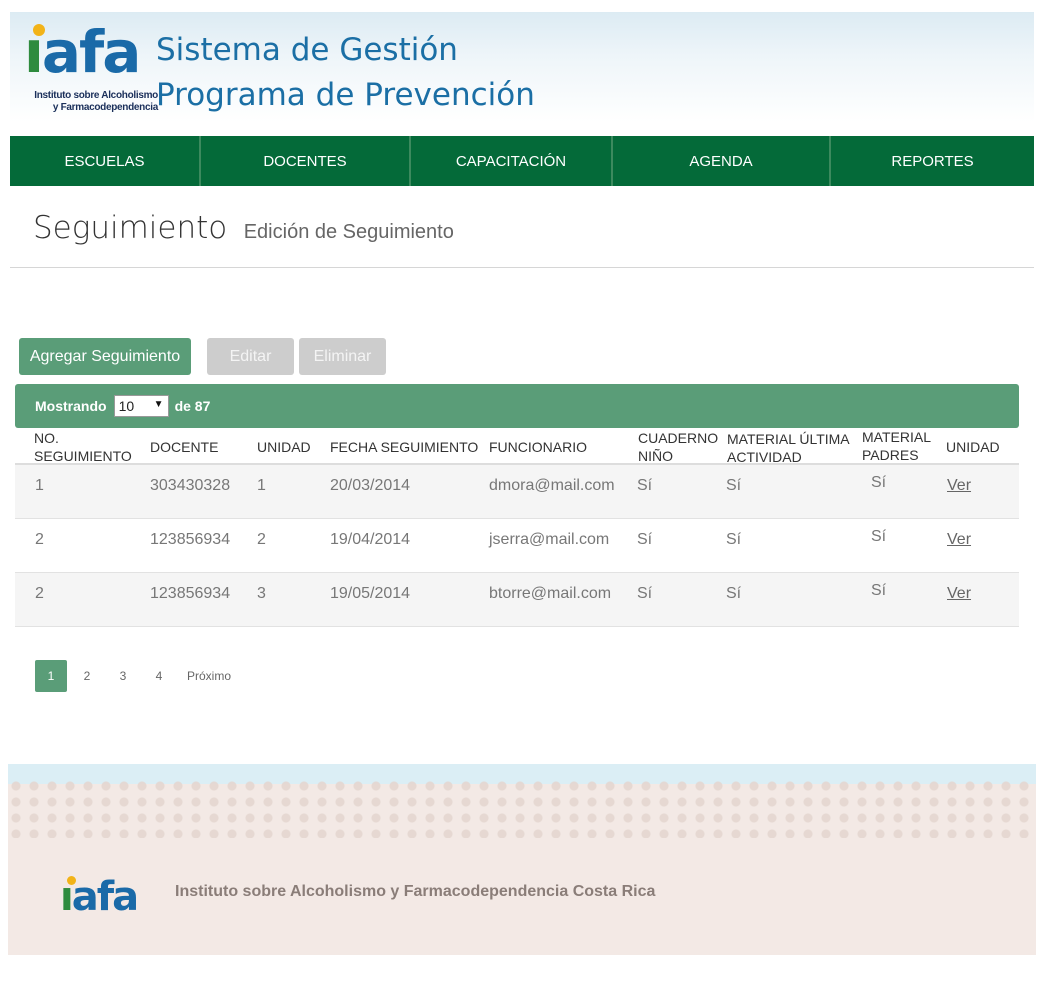  What do you see at coordinates (522, 808) in the screenshot?
I see `footer-pattern` at bounding box center [522, 808].